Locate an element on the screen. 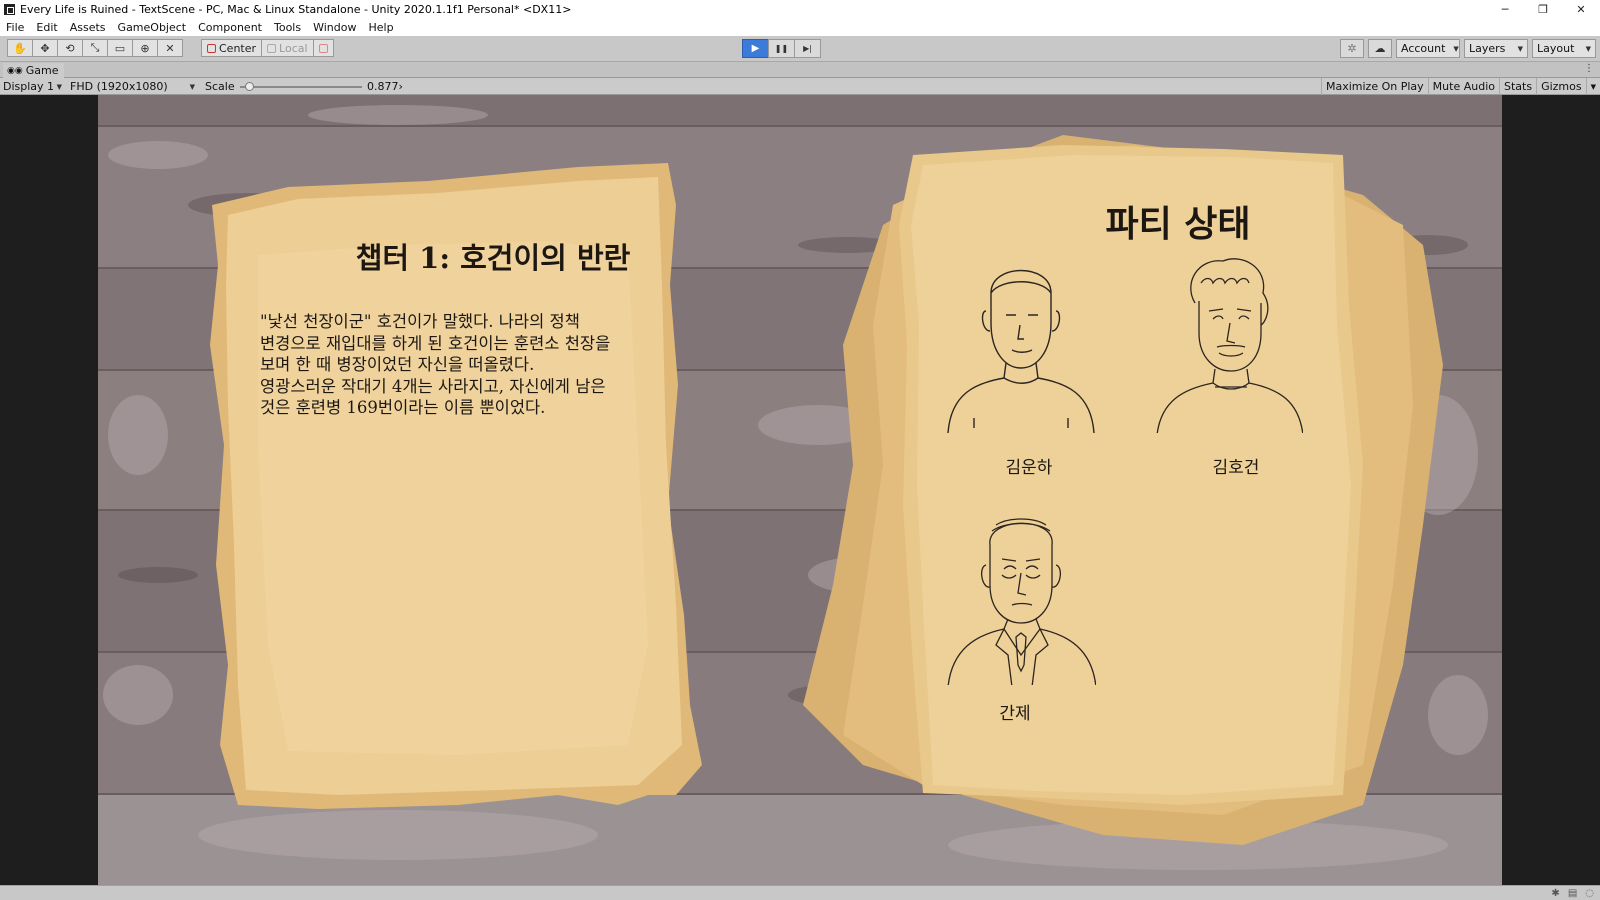  play-controls: ▶ ❚❚ ▶| is located at coordinates (781, 48).